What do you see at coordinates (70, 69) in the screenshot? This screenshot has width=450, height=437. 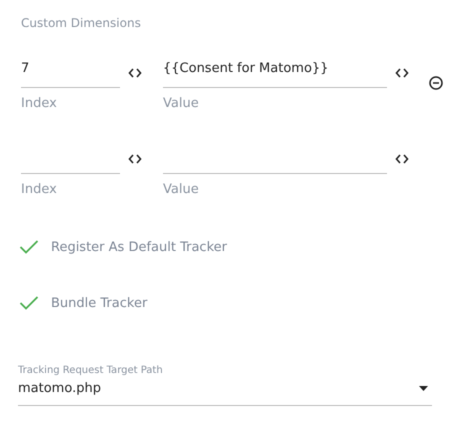 I see `index-field: 7` at bounding box center [70, 69].